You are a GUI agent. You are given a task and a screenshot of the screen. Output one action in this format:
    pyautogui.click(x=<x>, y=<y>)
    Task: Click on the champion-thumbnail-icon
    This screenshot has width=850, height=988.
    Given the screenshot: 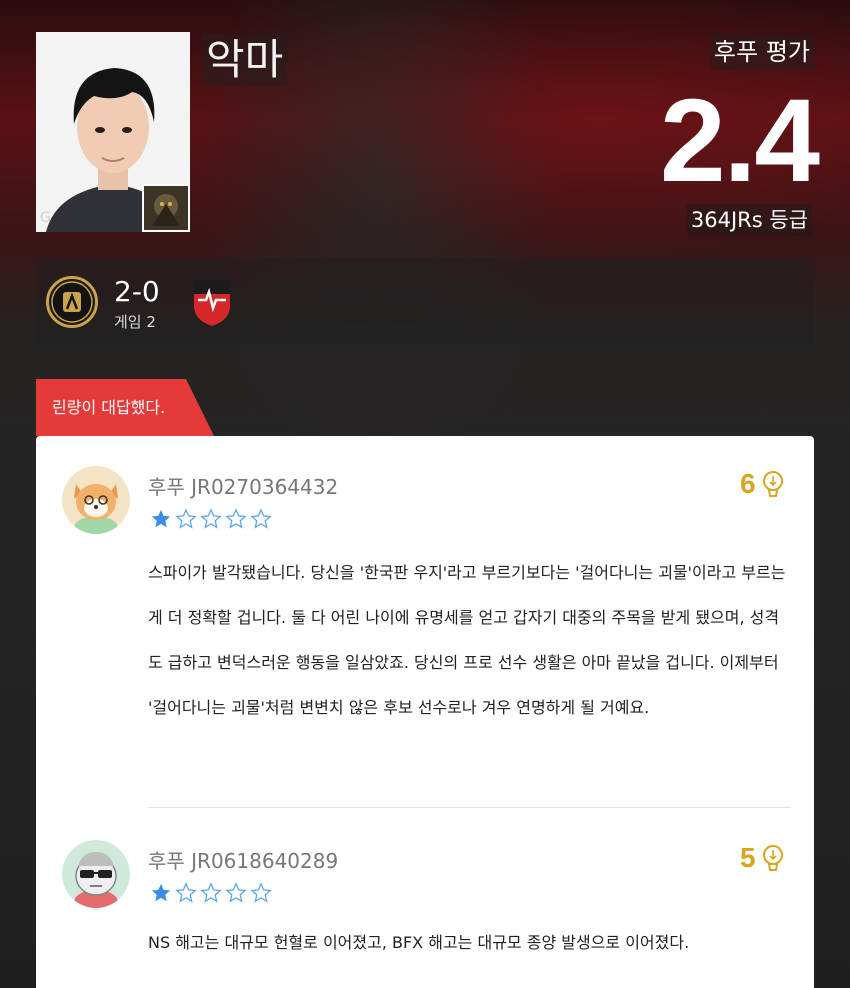 What is the action you would take?
    pyautogui.click(x=166, y=208)
    